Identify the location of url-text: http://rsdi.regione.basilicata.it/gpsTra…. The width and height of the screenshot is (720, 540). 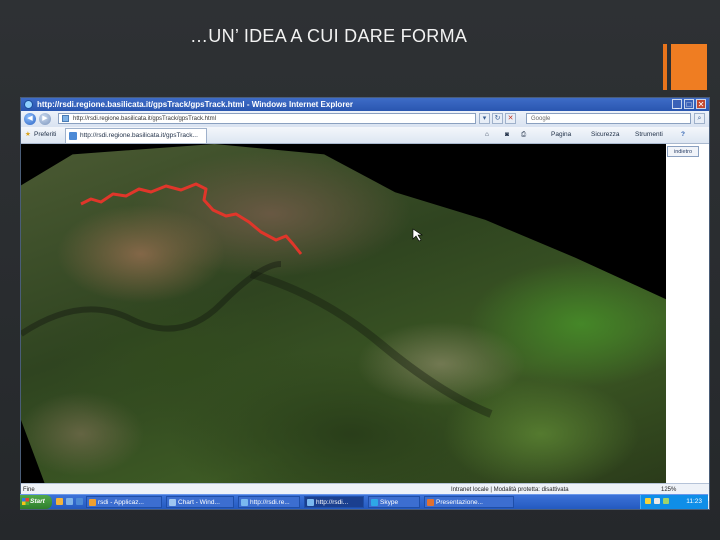
(144, 119).